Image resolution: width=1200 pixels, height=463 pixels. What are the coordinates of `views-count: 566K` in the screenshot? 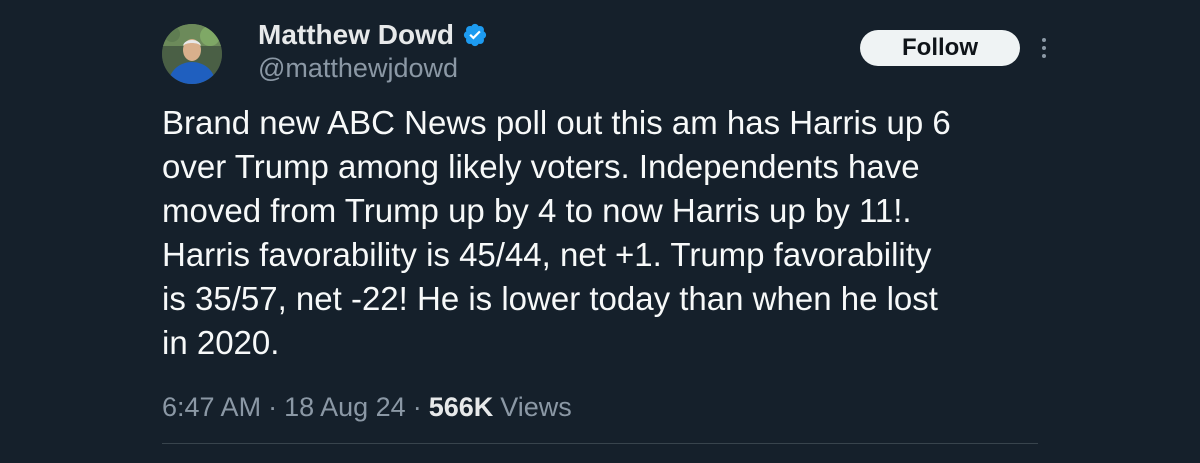 It's located at (461, 407).